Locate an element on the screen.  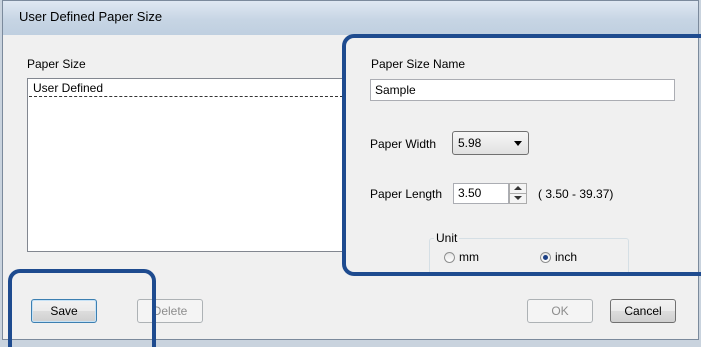
title-bar: User Defined Paper Size is located at coordinates (350, 18).